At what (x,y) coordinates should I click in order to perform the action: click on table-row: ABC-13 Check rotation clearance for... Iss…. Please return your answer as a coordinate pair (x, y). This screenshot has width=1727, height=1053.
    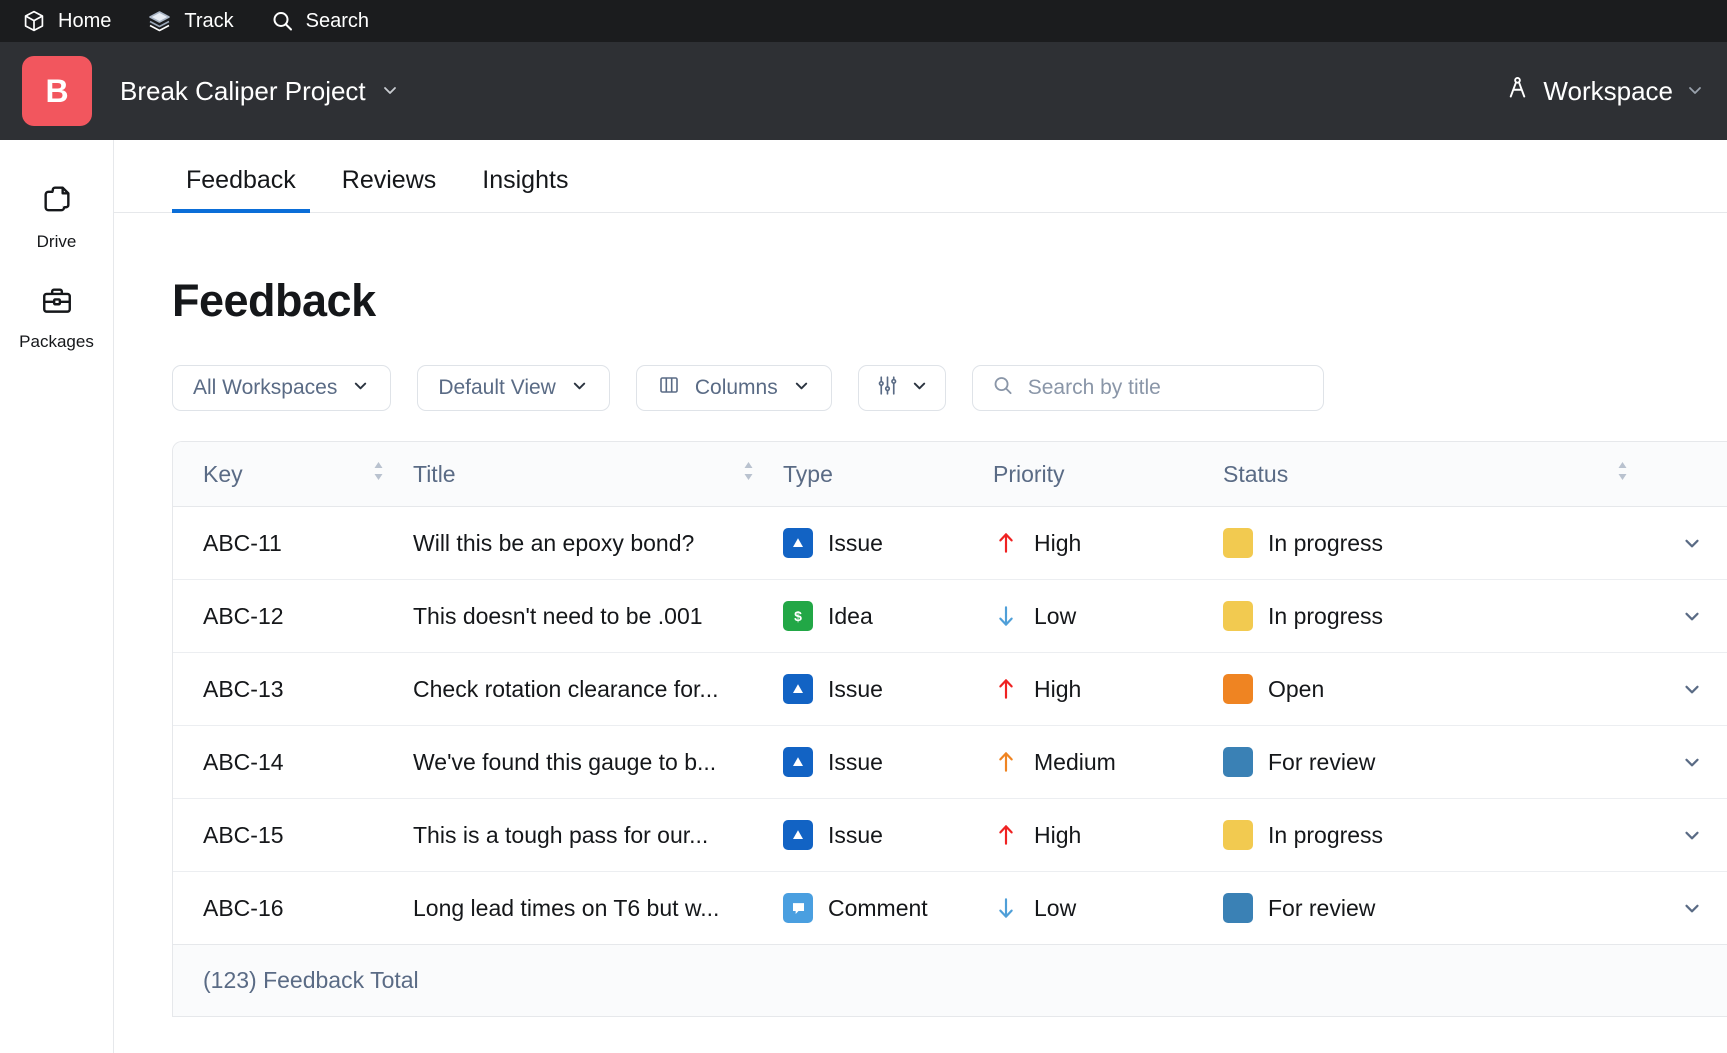
    Looking at the image, I should click on (950, 689).